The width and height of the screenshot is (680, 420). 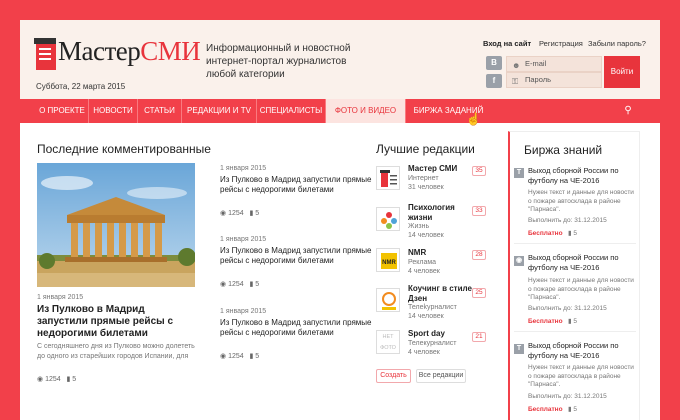 What do you see at coordinates (479, 255) in the screenshot?
I see `editor-rank-badge: 28` at bounding box center [479, 255].